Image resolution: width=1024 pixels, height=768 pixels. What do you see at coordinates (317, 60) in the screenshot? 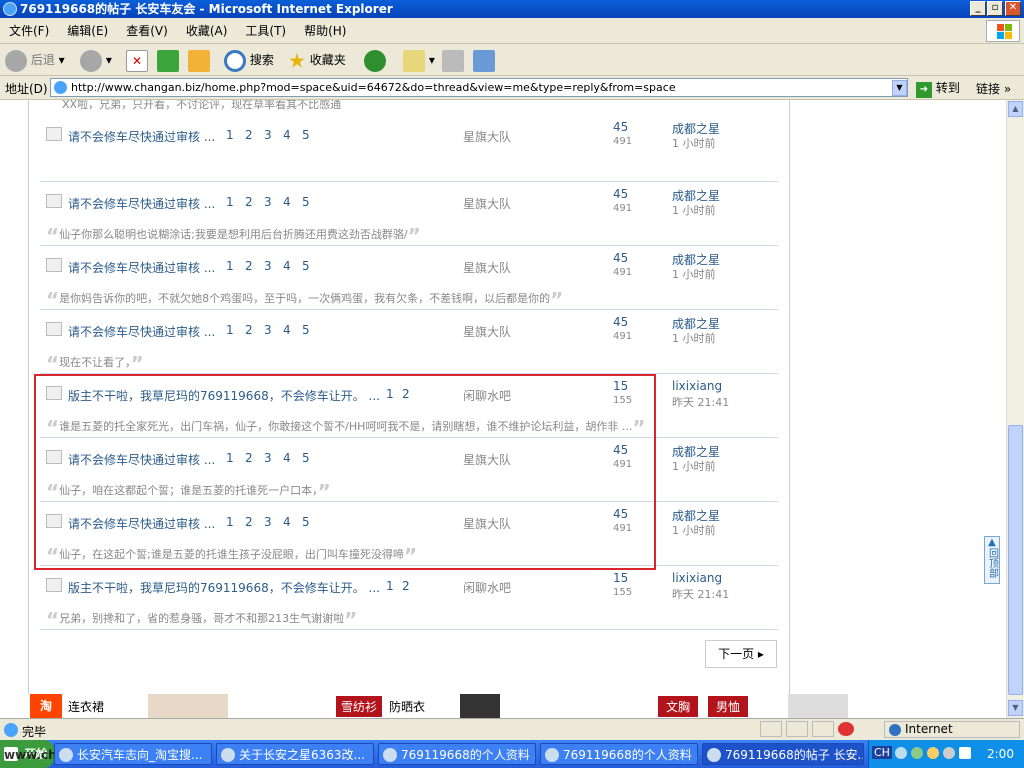
I see `favorites-button: ★ 收藏夹` at bounding box center [317, 60].